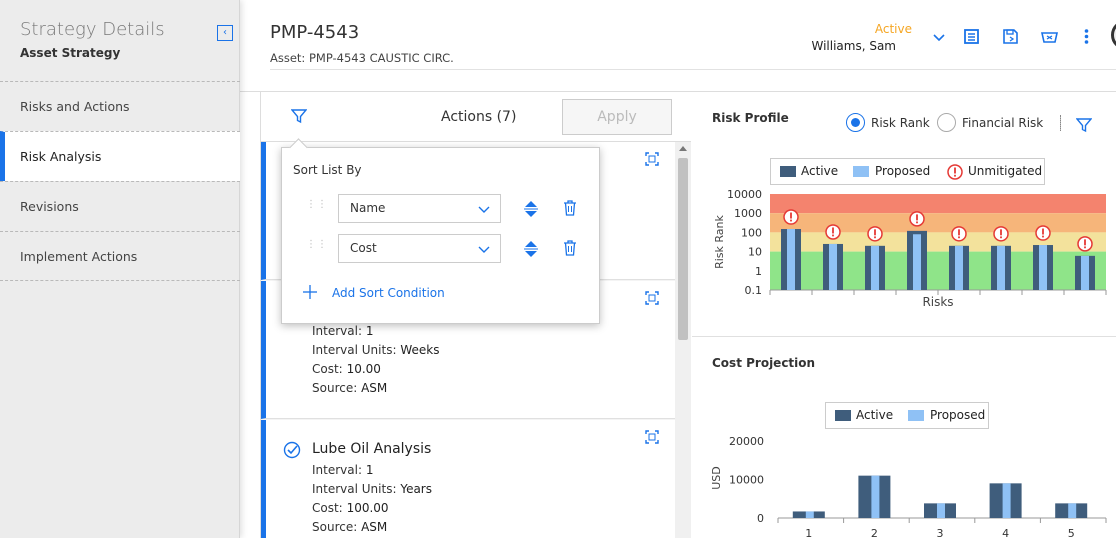 The image size is (1116, 538). What do you see at coordinates (363, 248) in the screenshot?
I see `sort-field-value: Cost` at bounding box center [363, 248].